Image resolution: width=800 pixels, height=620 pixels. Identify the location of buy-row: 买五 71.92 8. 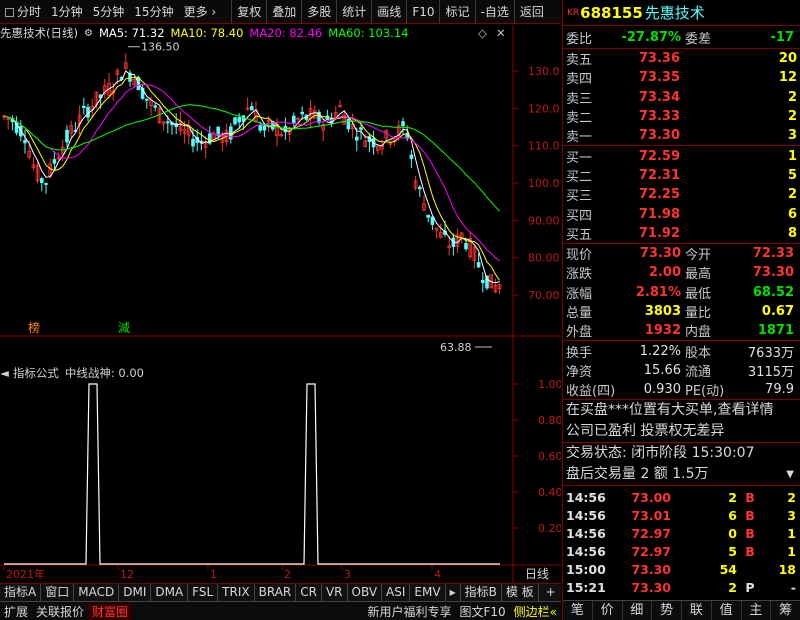
(681, 233).